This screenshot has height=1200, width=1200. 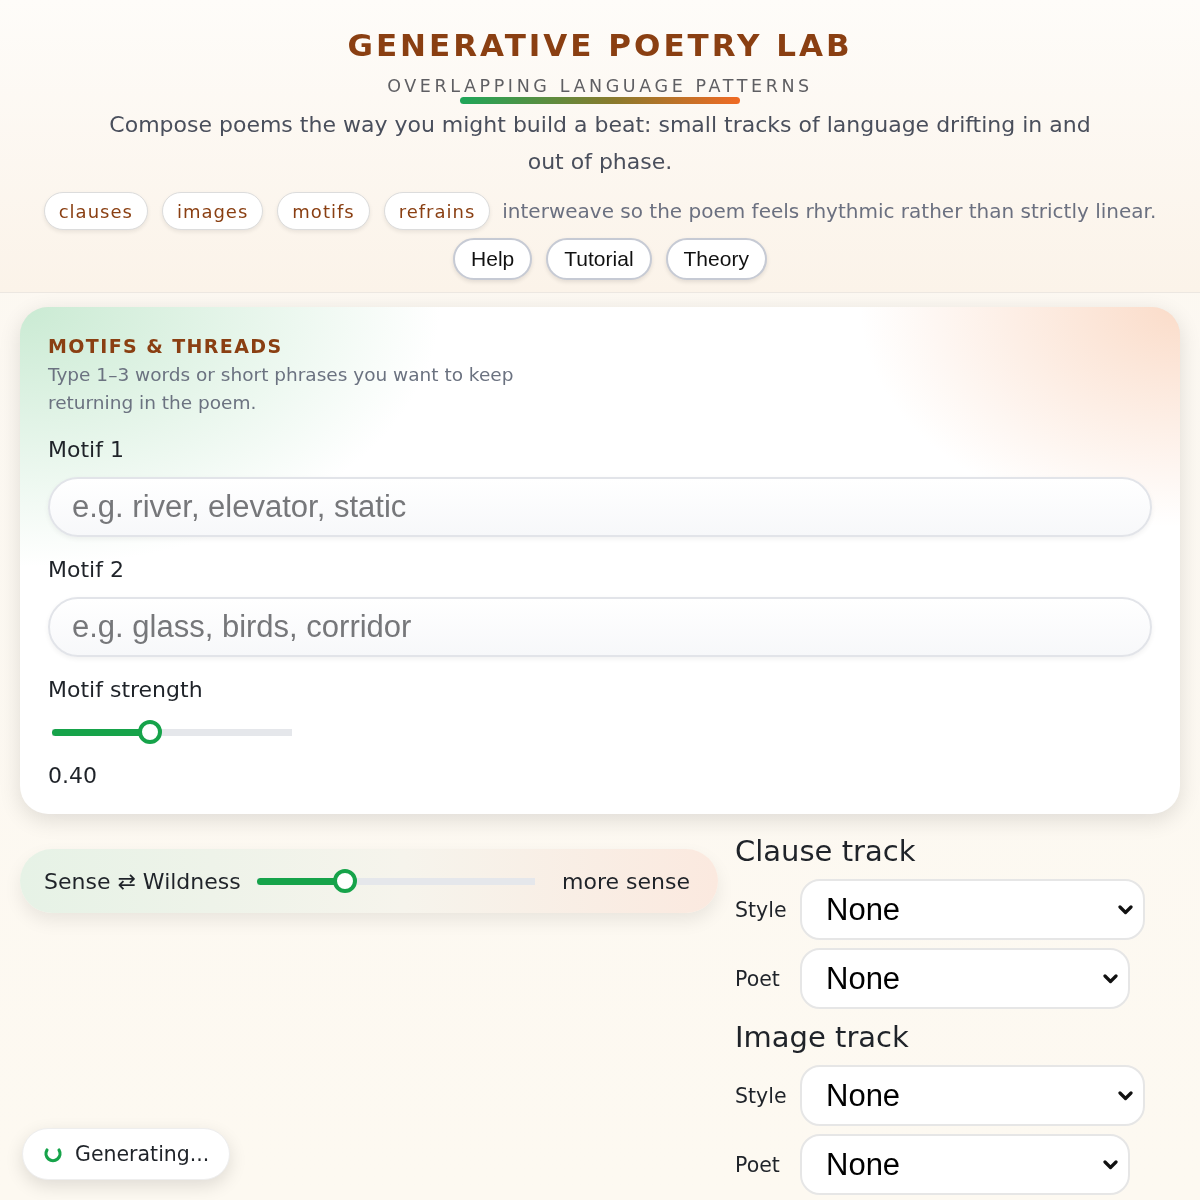 I want to click on motif-input: e.g. river, elevator, static, so click(x=600, y=507).